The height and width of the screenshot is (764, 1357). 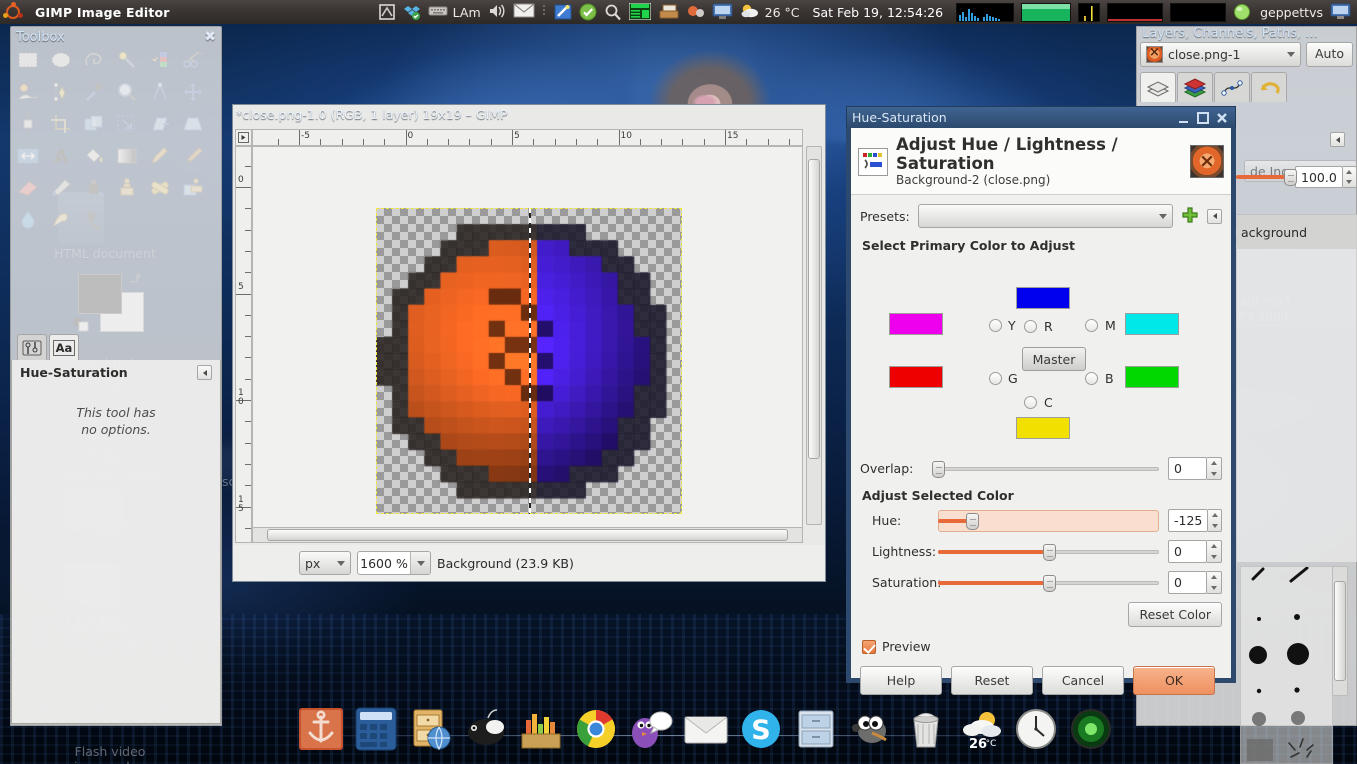 I want to click on preview-checkbox, so click(x=869, y=646).